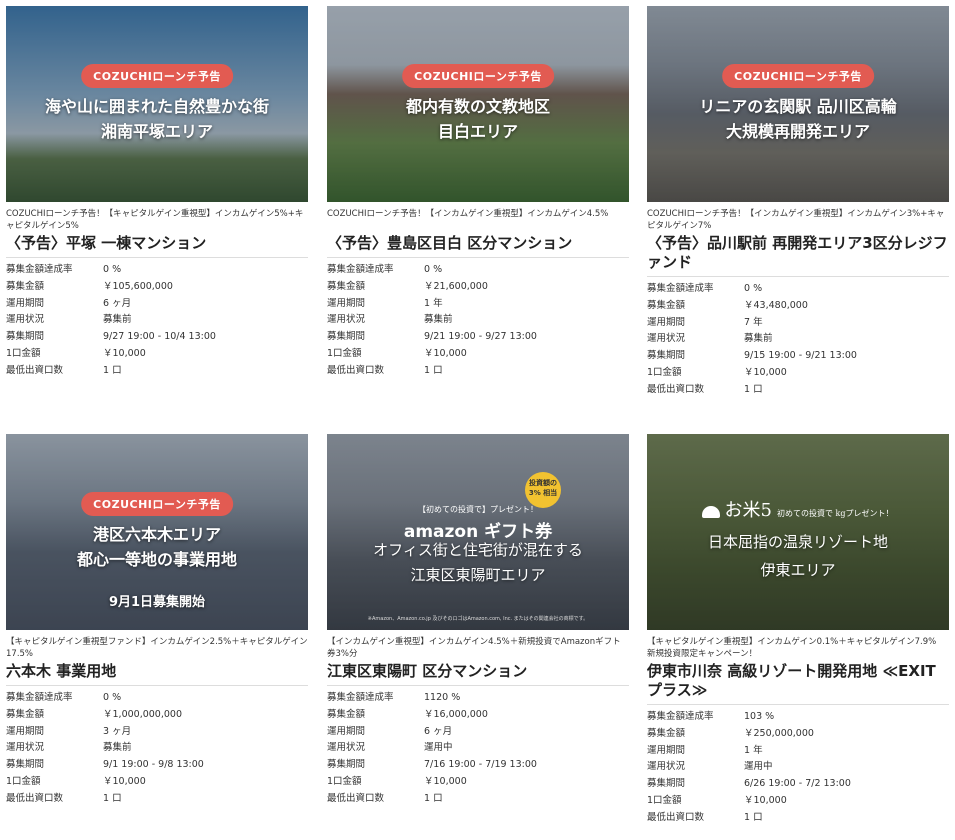 The image size is (955, 840). Describe the element at coordinates (117, 731) in the screenshot. I see `detail-value: 3 ヶ月` at that location.